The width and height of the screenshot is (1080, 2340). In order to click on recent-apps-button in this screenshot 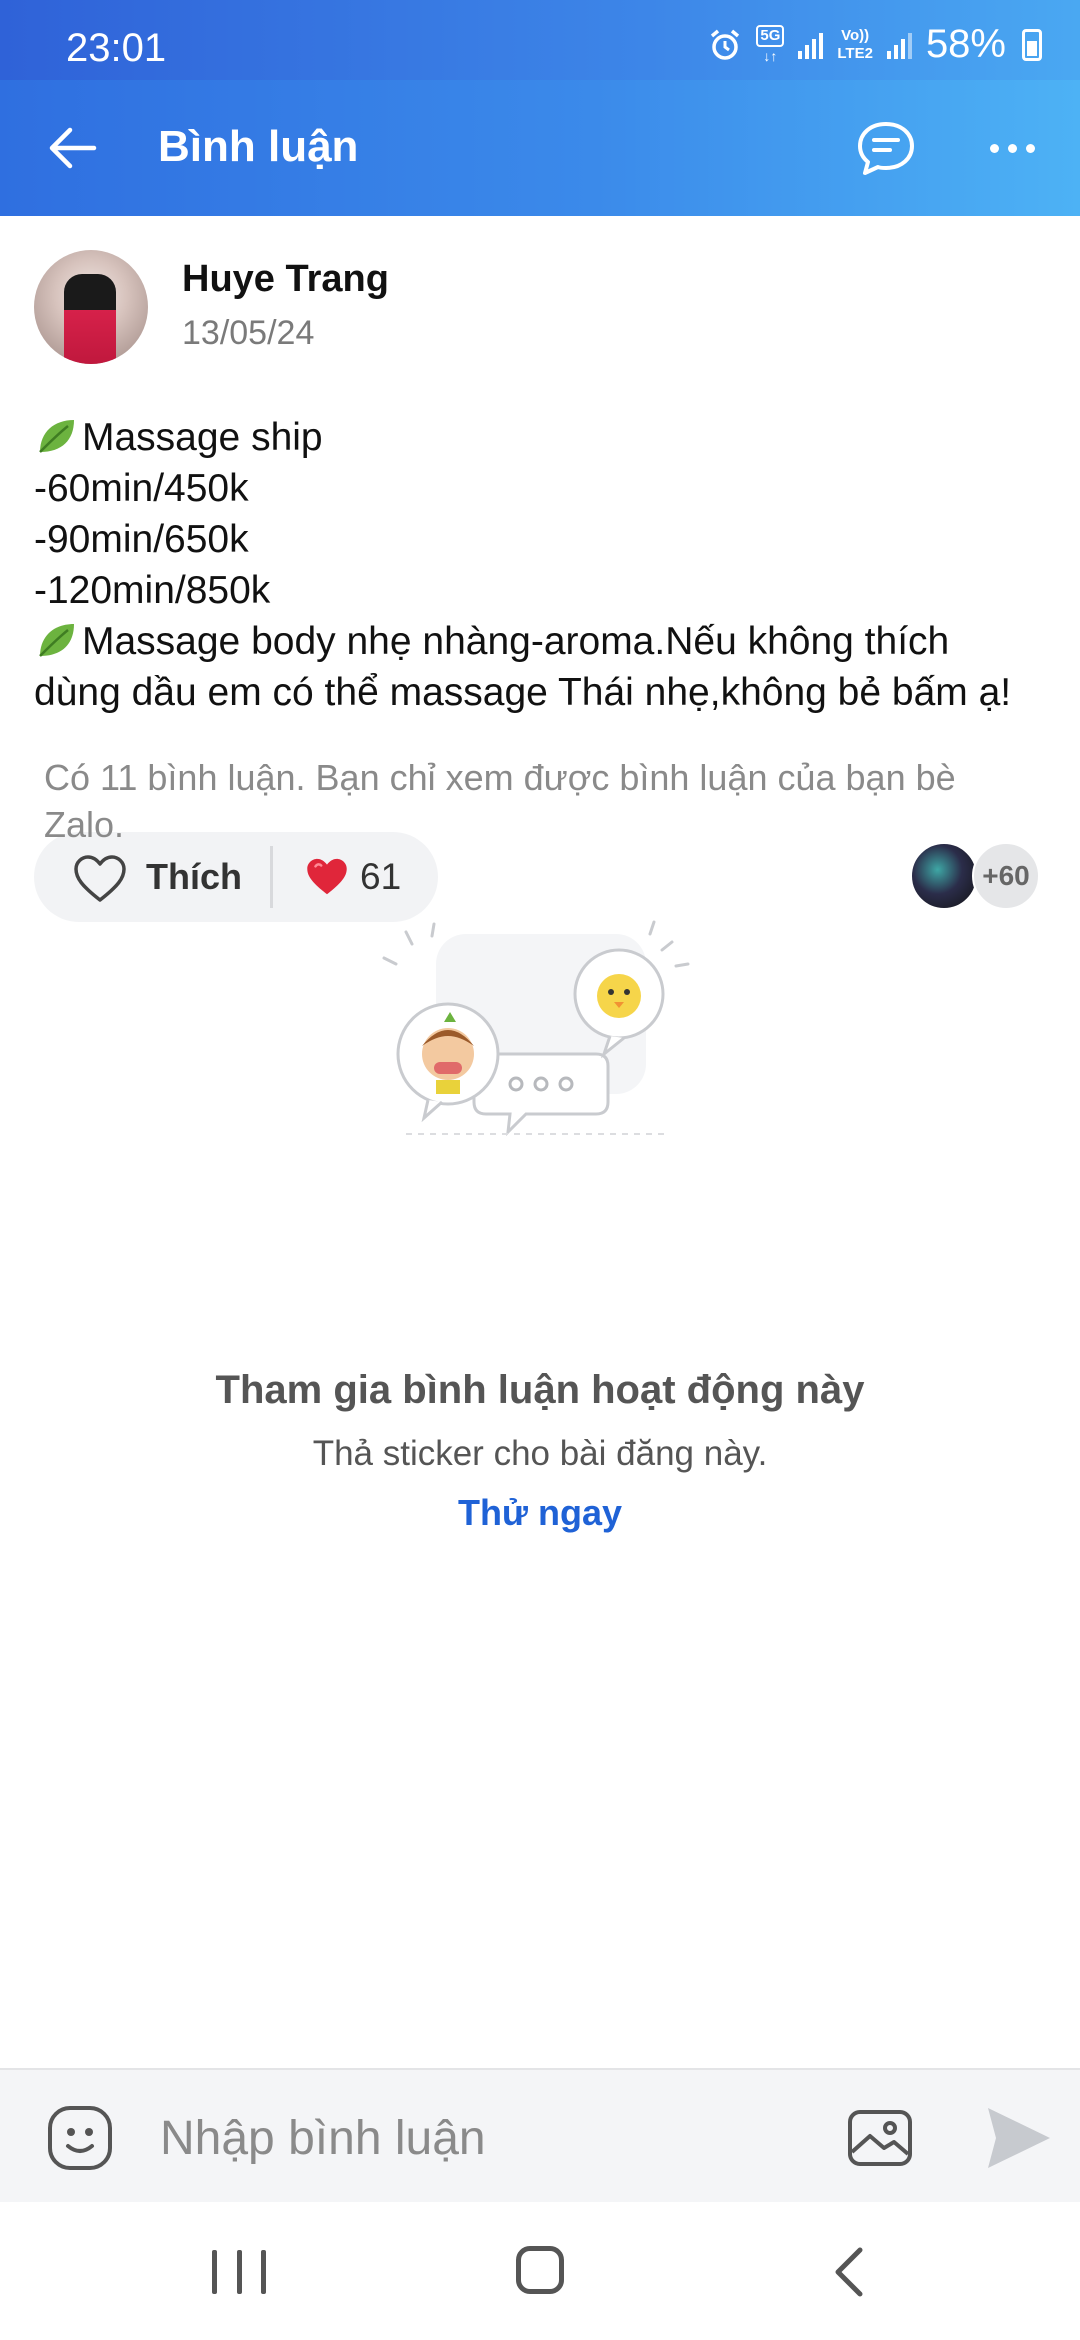, I will do `click(239, 2272)`.